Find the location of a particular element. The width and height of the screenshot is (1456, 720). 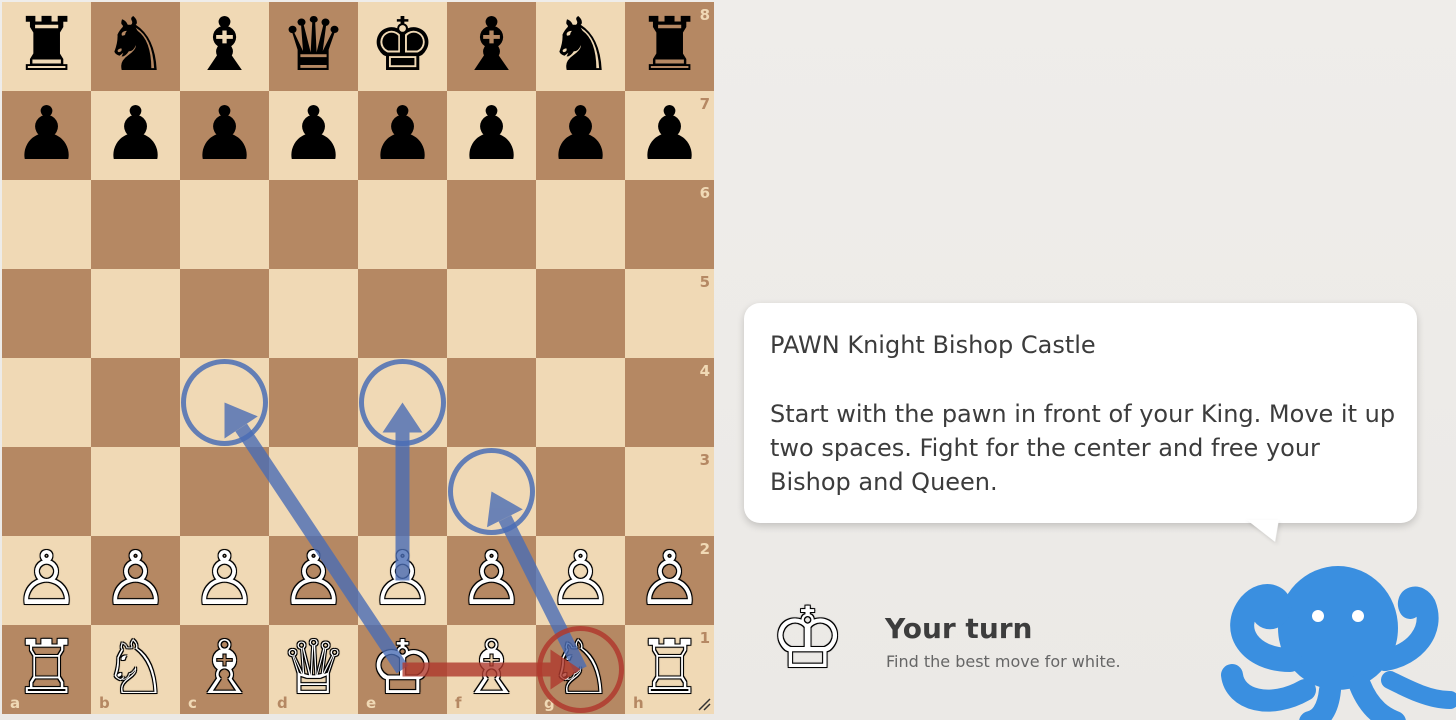

square-d4 is located at coordinates (313, 402).